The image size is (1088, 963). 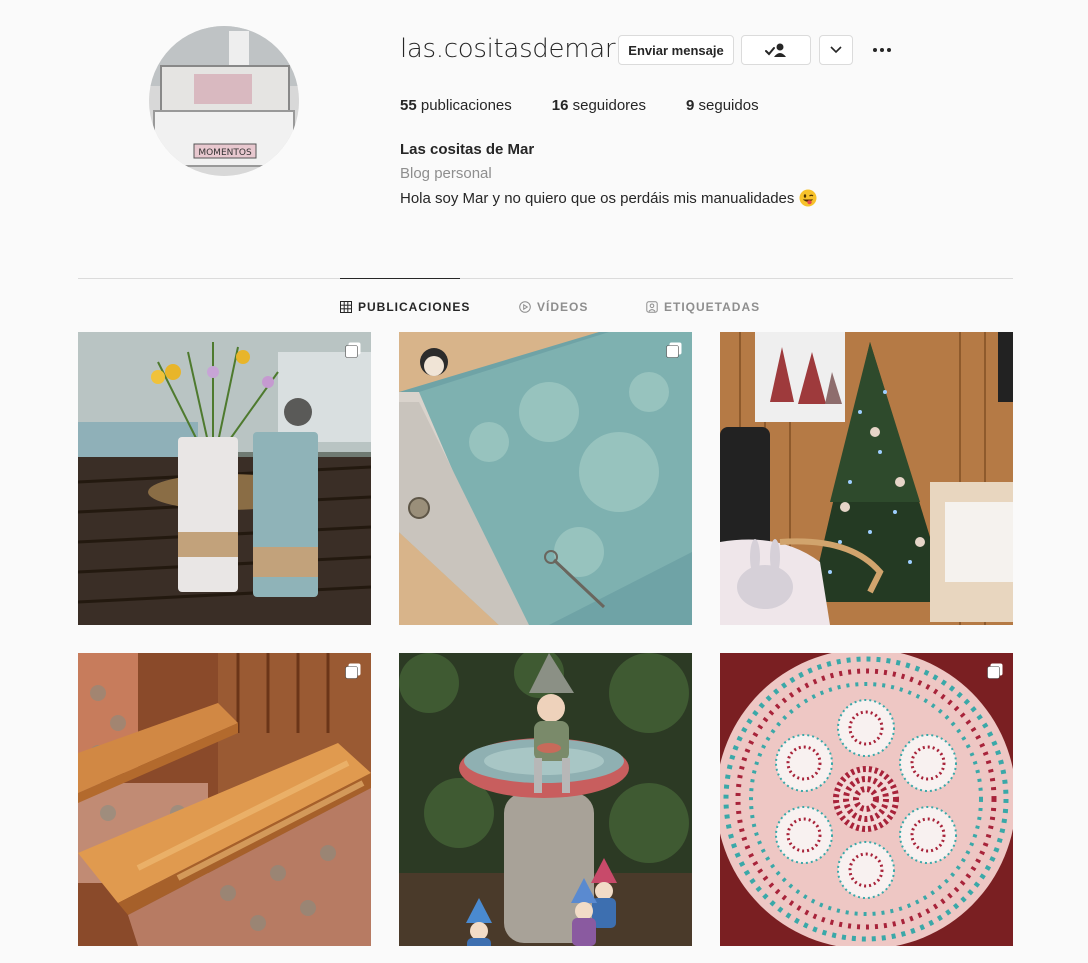 I want to click on post-tile-christmas-tree, so click(x=866, y=478).